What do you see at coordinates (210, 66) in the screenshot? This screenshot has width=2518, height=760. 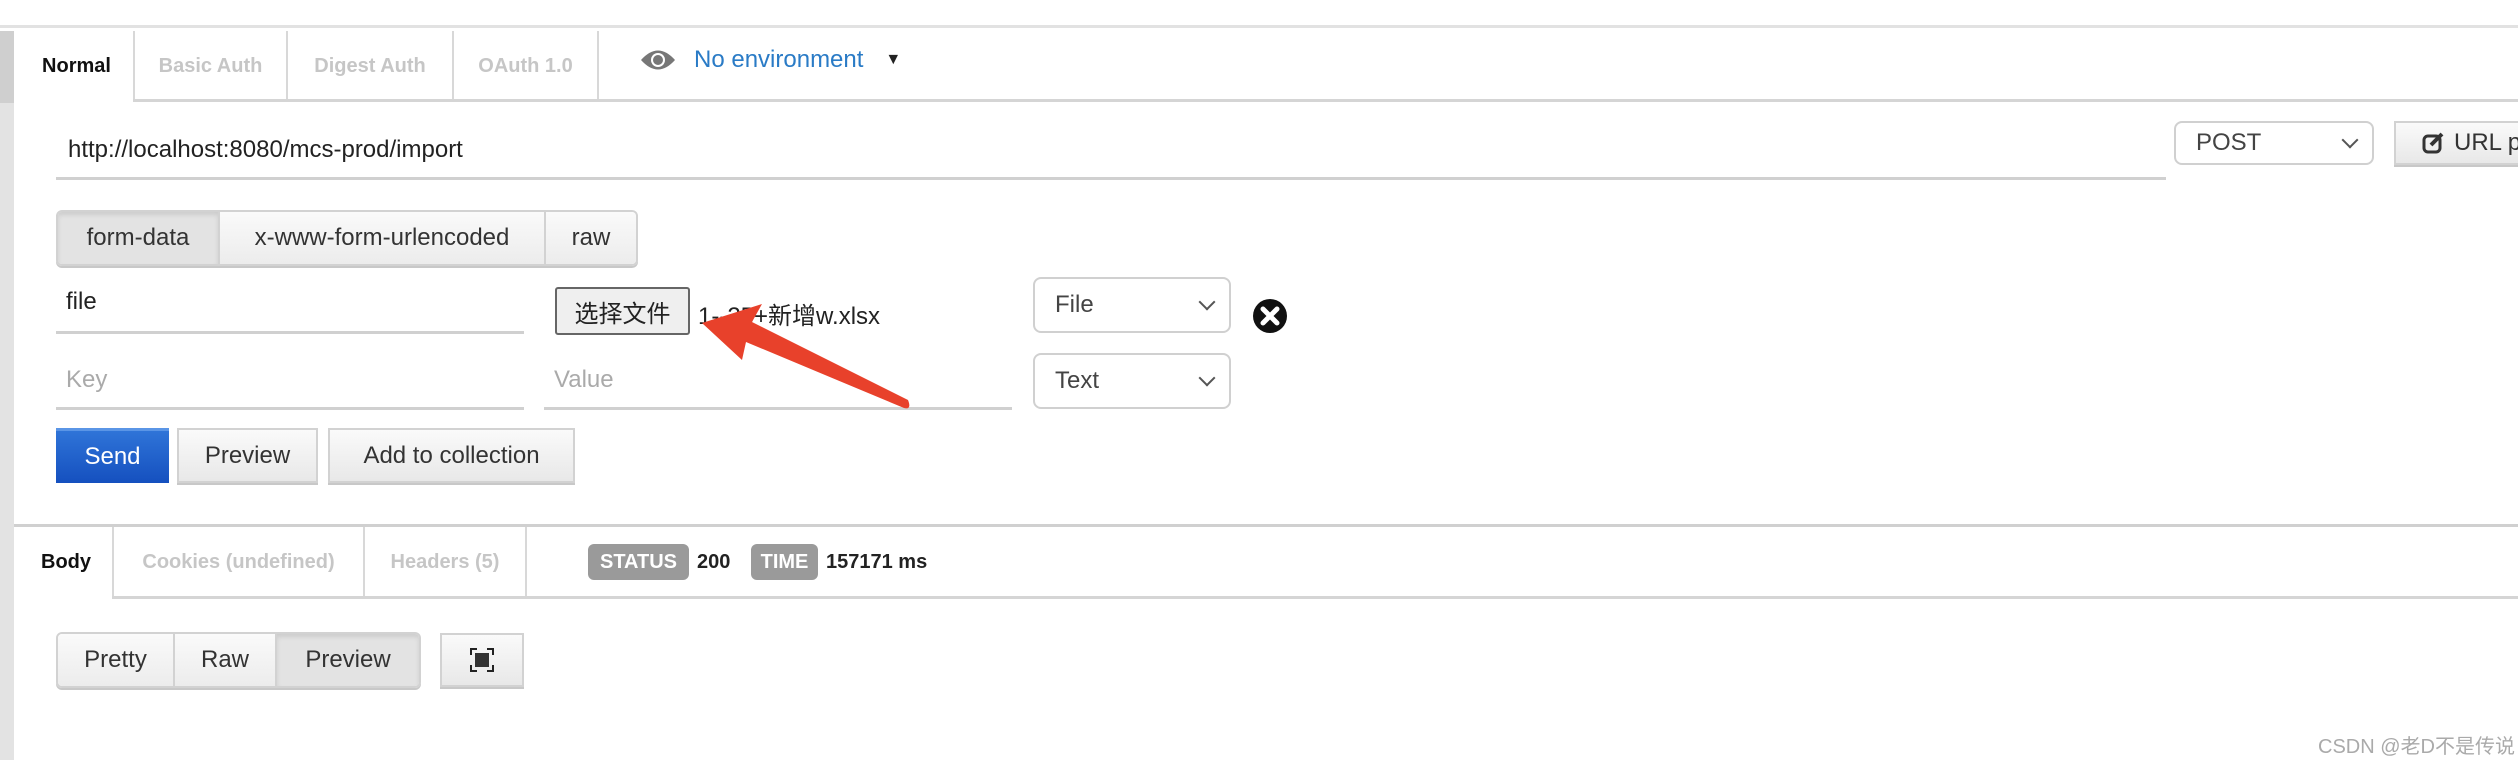 I see `tab-basic-auth: Basic Auth` at bounding box center [210, 66].